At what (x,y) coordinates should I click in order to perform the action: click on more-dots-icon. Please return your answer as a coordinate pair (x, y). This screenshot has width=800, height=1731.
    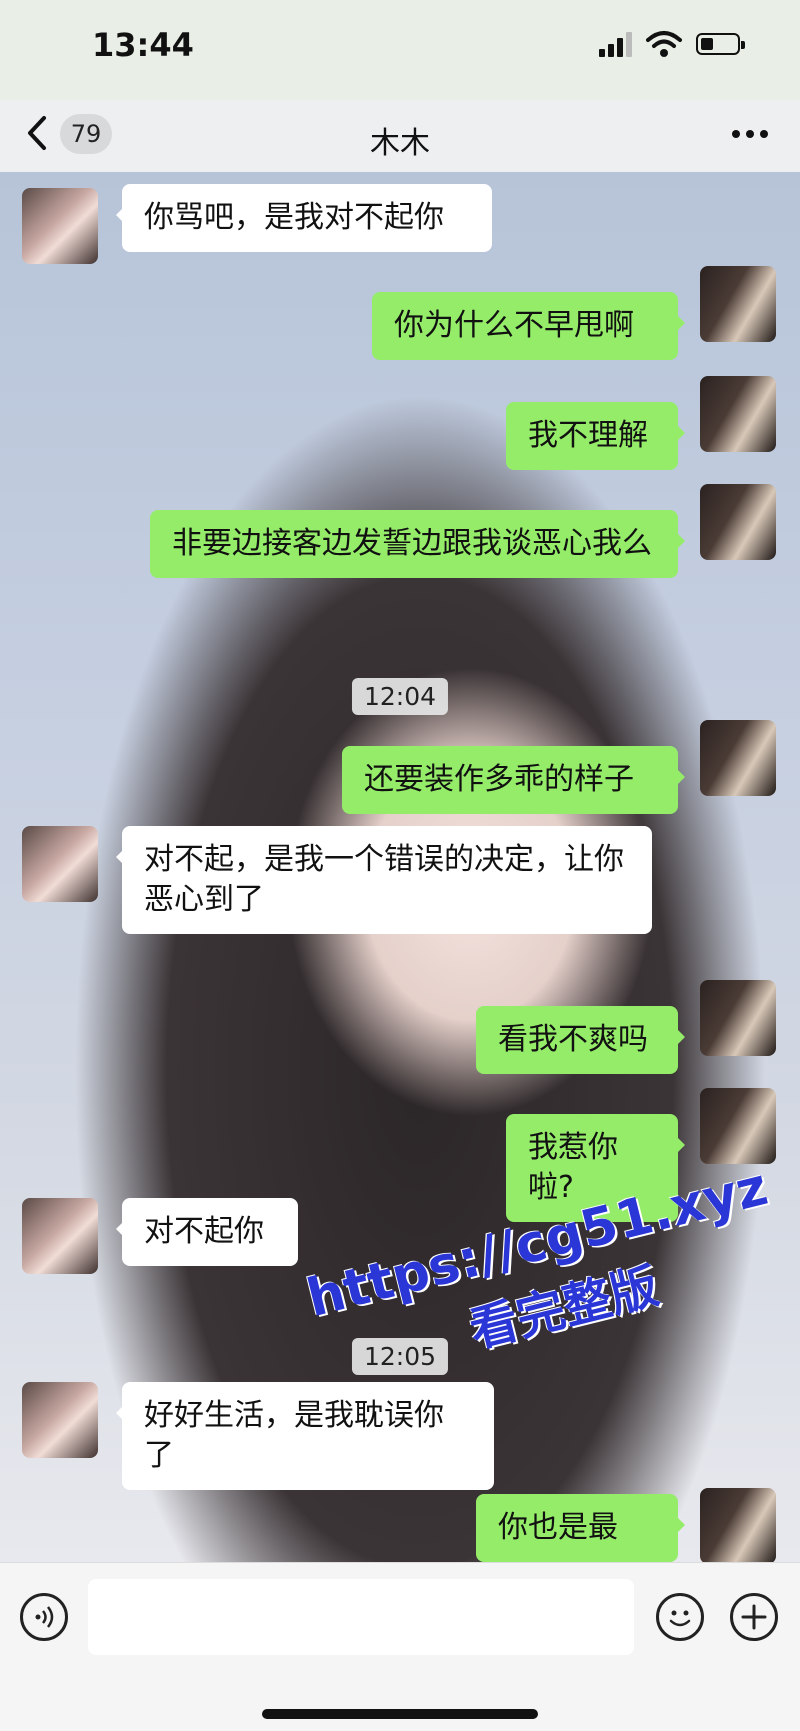
    Looking at the image, I should click on (750, 134).